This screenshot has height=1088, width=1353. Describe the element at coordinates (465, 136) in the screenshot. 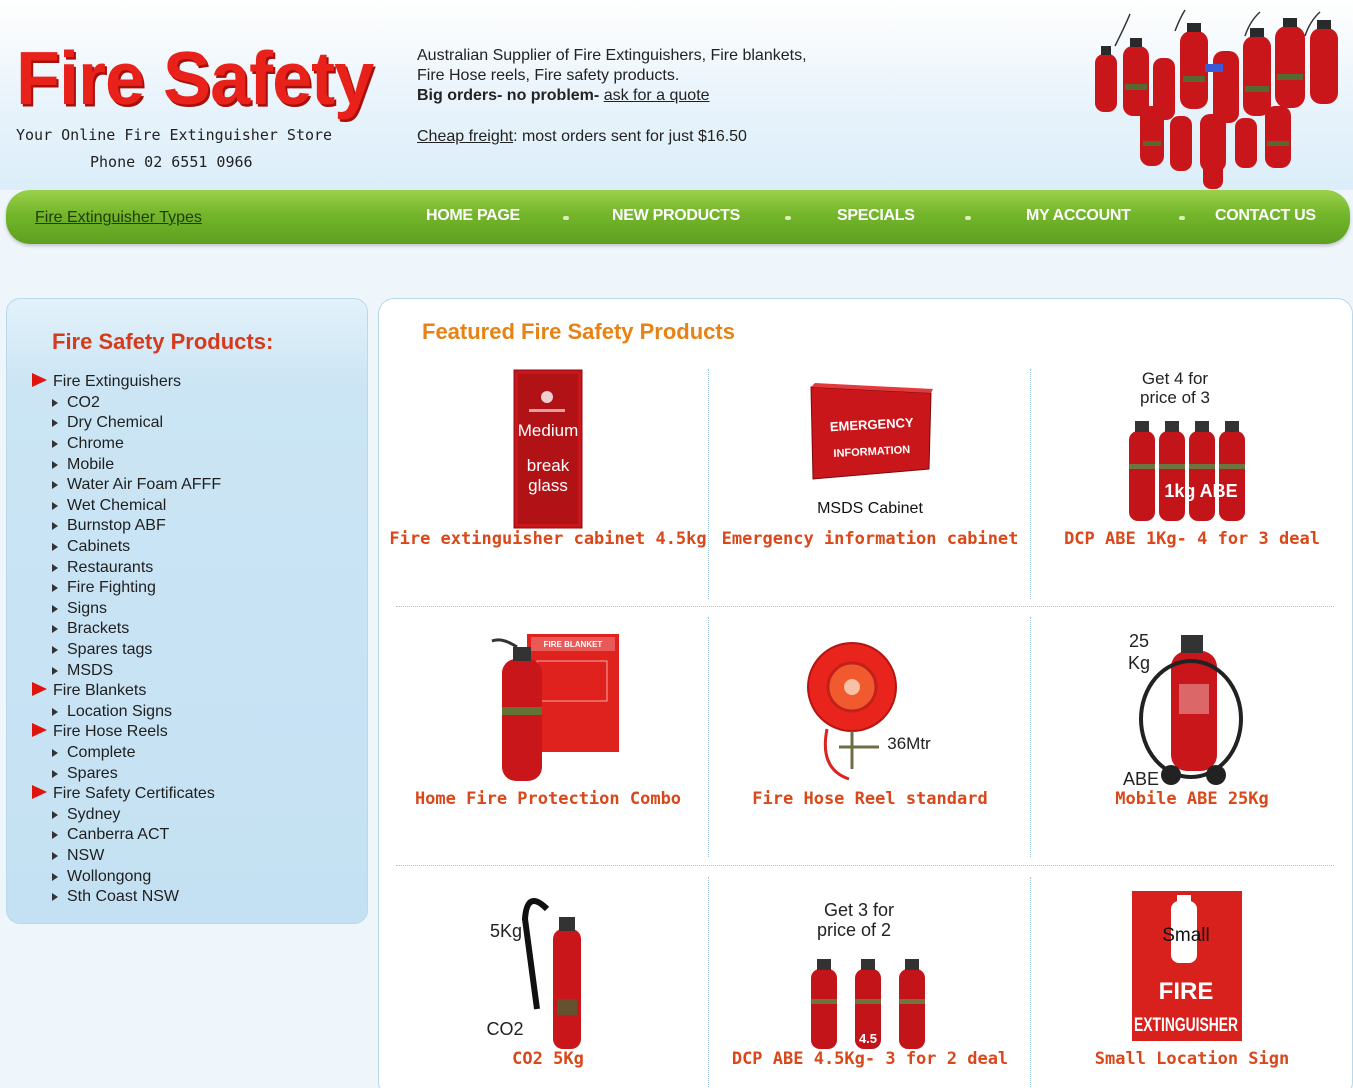

I see `cheap-freight-link: Cheap freight` at that location.